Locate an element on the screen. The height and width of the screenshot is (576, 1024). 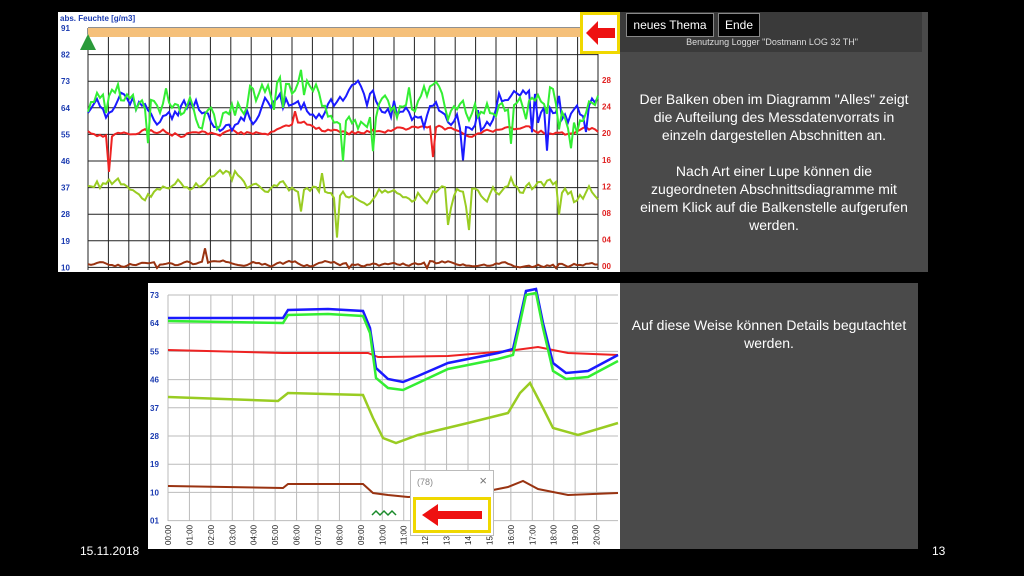
segment-marker-icon is located at coordinates (384, 513).